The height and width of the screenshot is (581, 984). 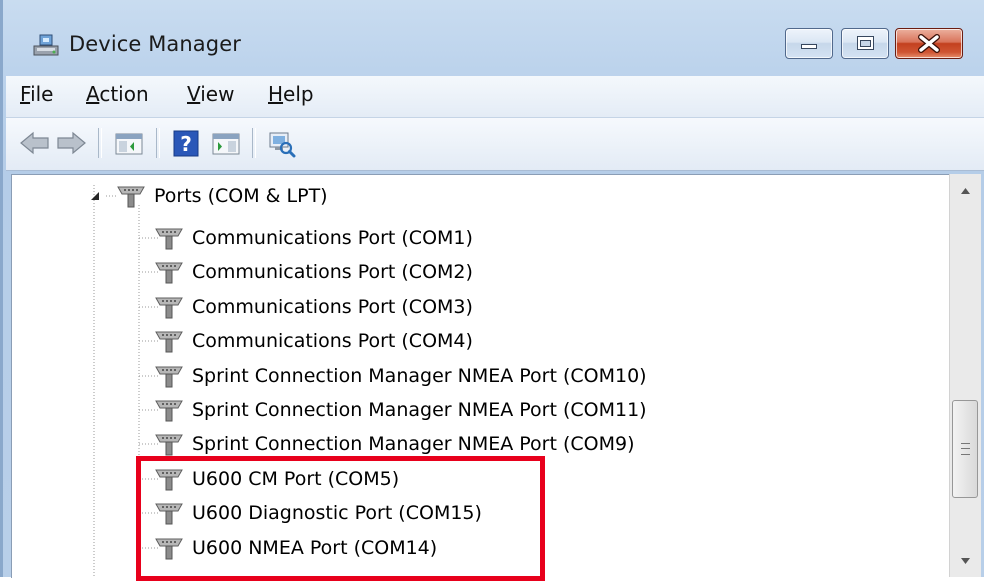 I want to click on menu-view: View, so click(x=210, y=94).